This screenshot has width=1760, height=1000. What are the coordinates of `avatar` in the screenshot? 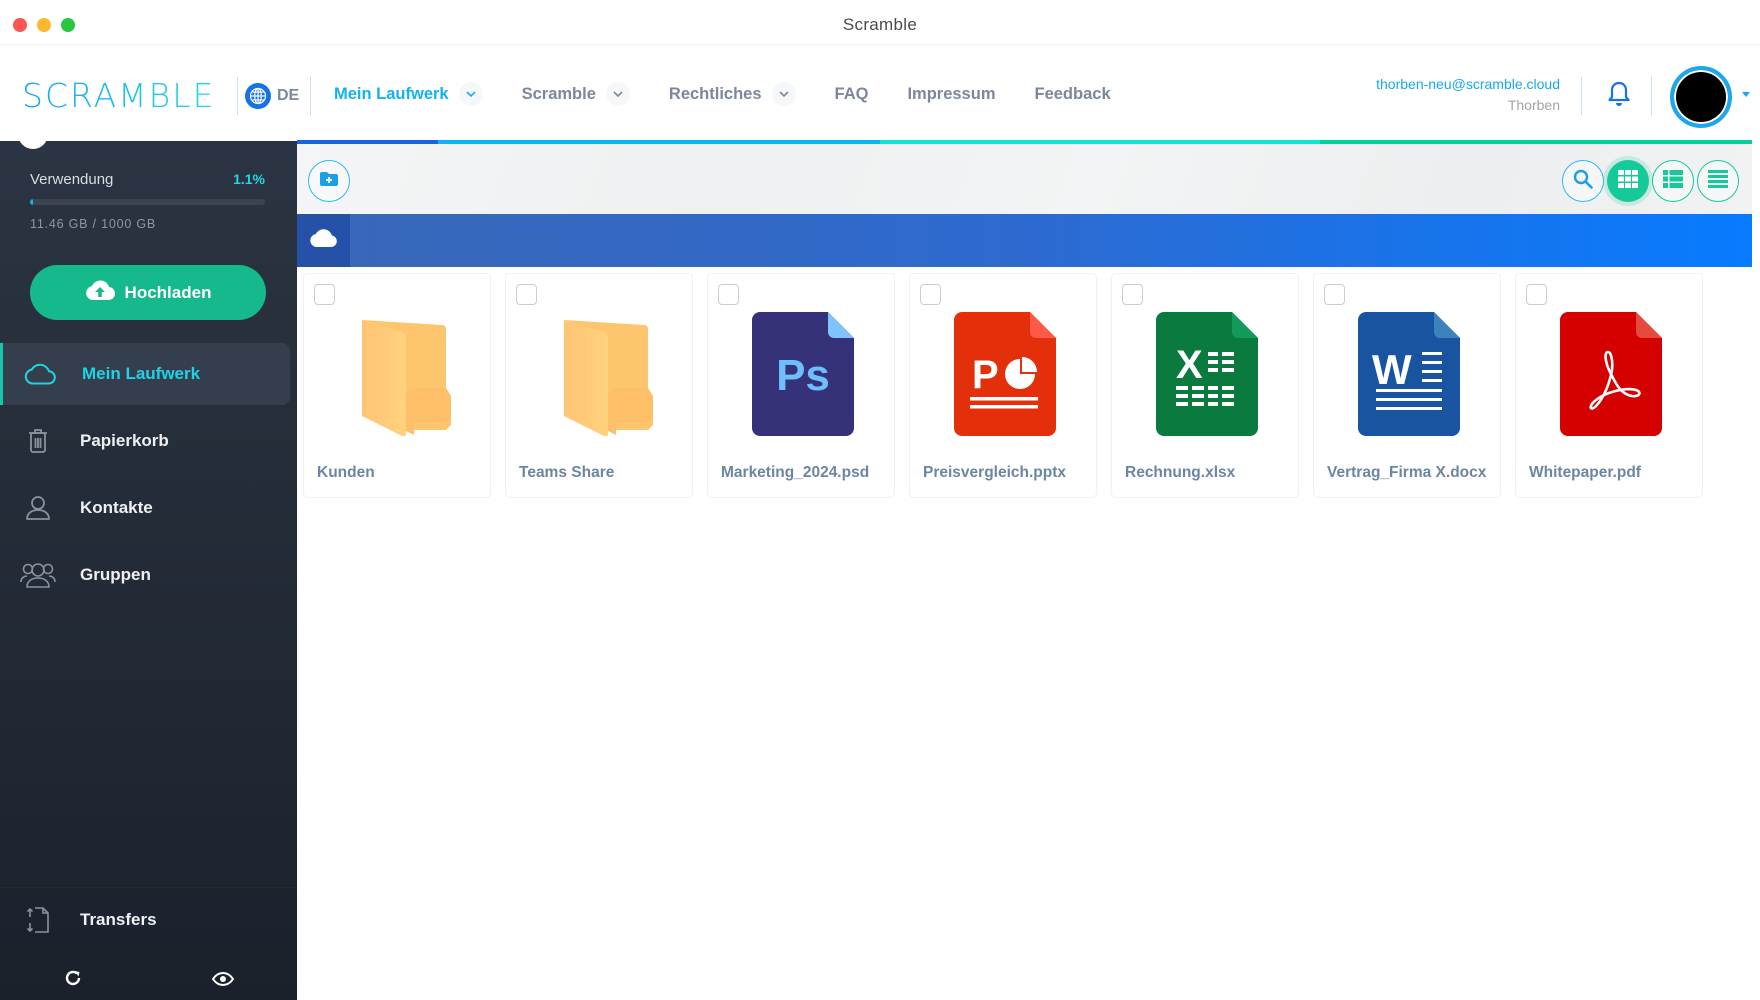 It's located at (1701, 97).